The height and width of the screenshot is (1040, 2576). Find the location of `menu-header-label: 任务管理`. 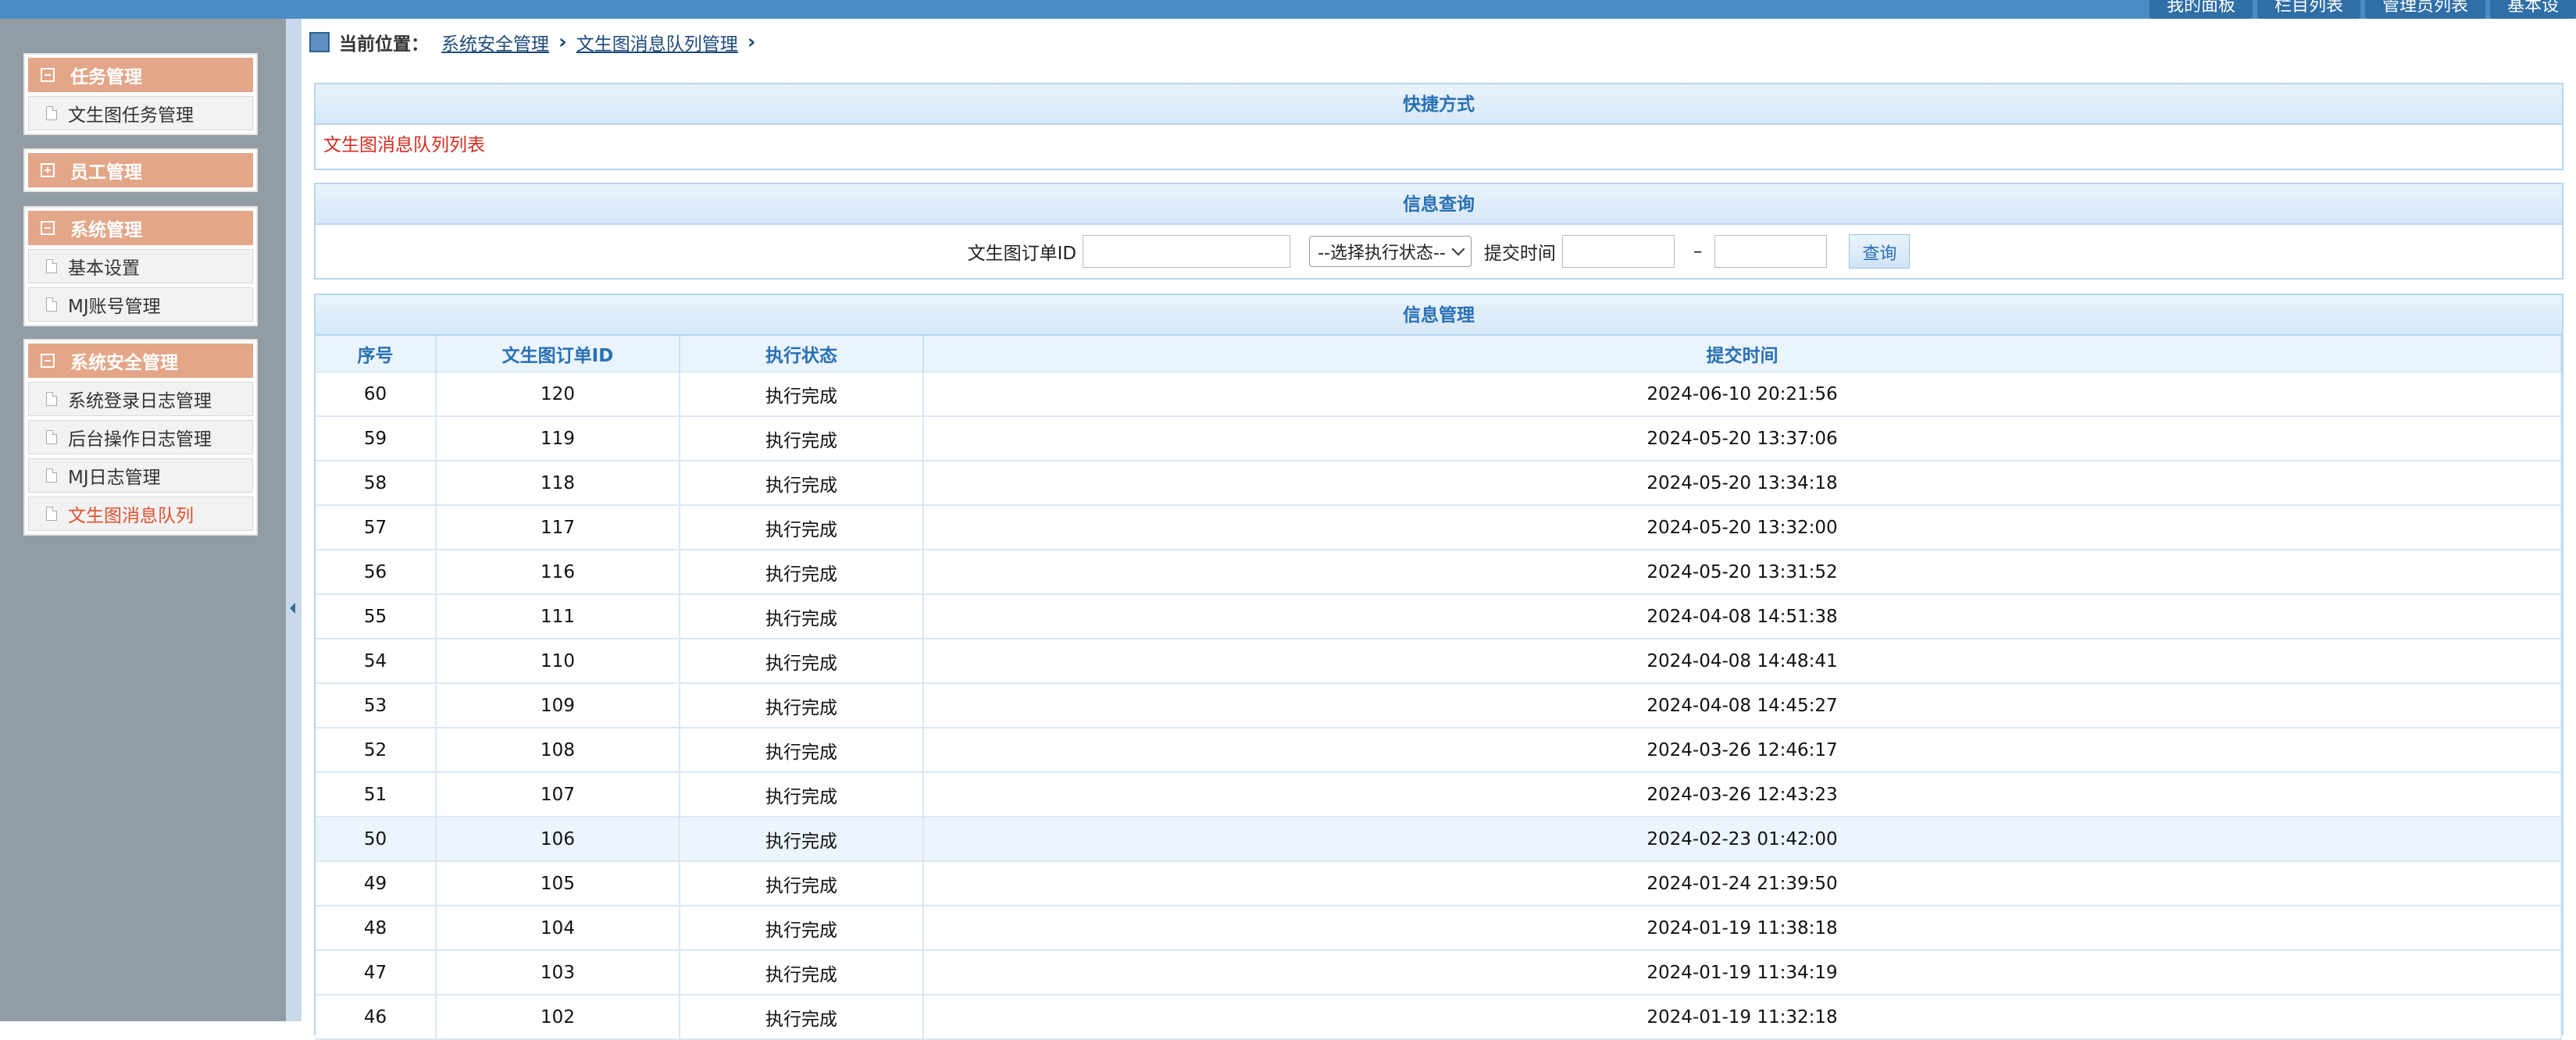

menu-header-label: 任务管理 is located at coordinates (106, 77).